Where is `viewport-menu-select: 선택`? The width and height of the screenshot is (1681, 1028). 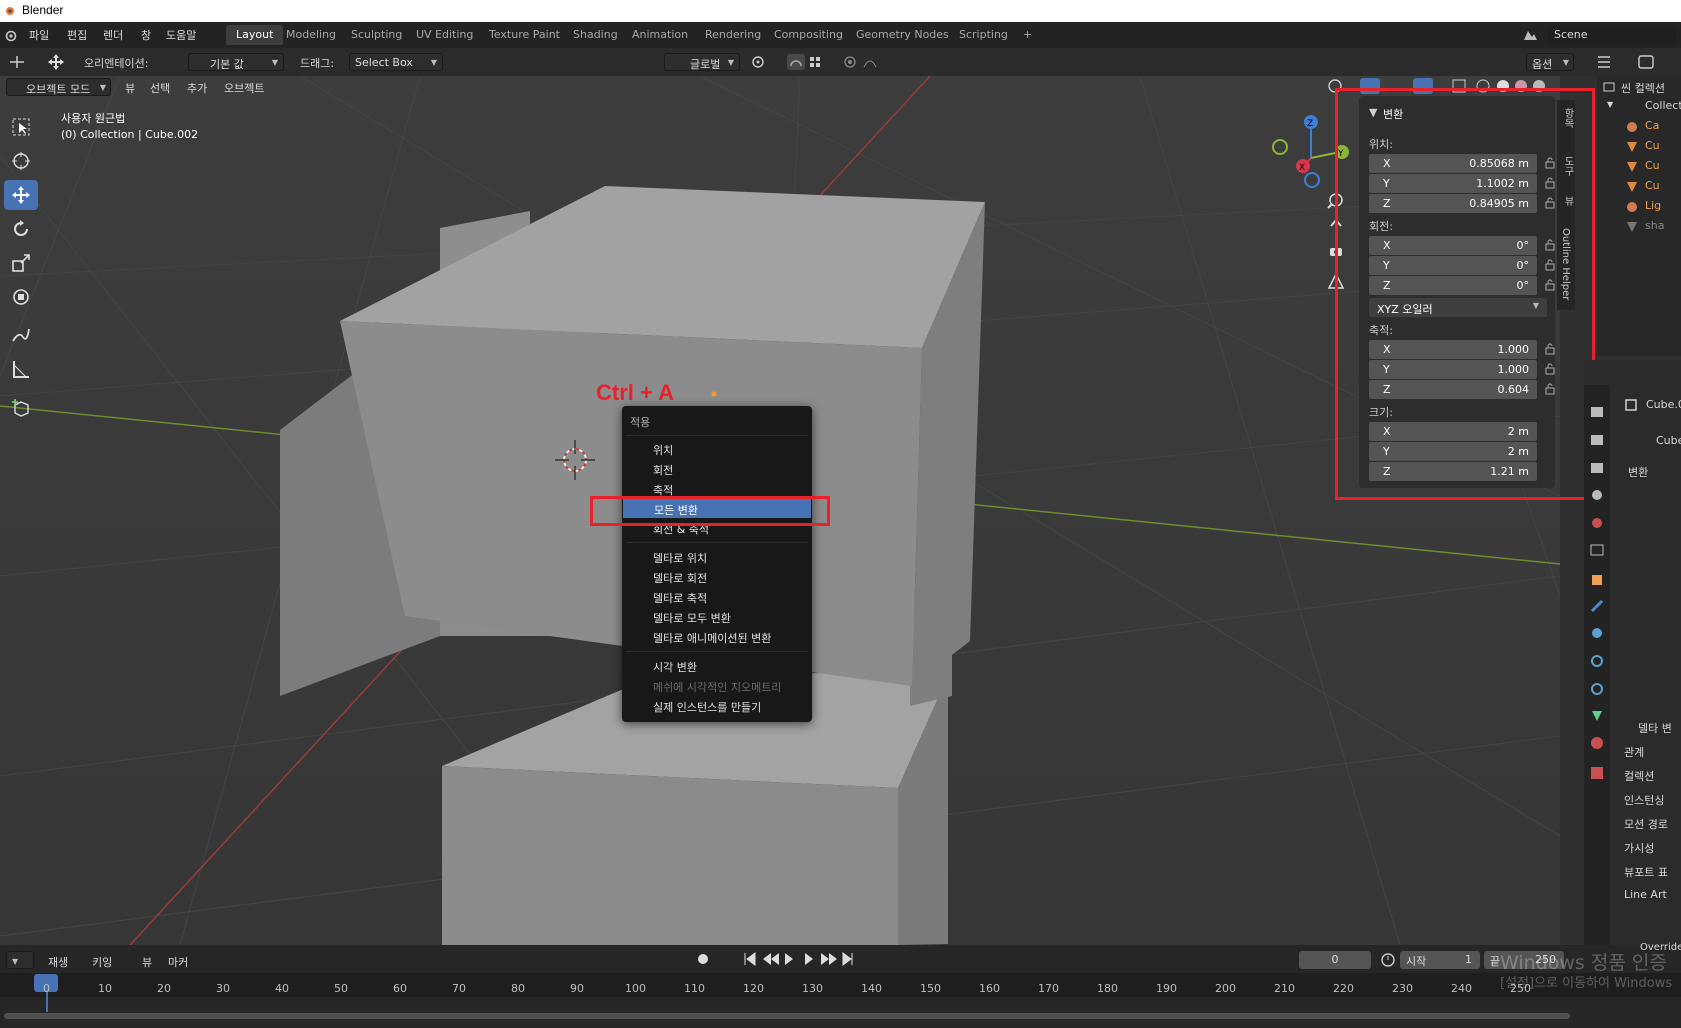 viewport-menu-select: 선택 is located at coordinates (160, 88).